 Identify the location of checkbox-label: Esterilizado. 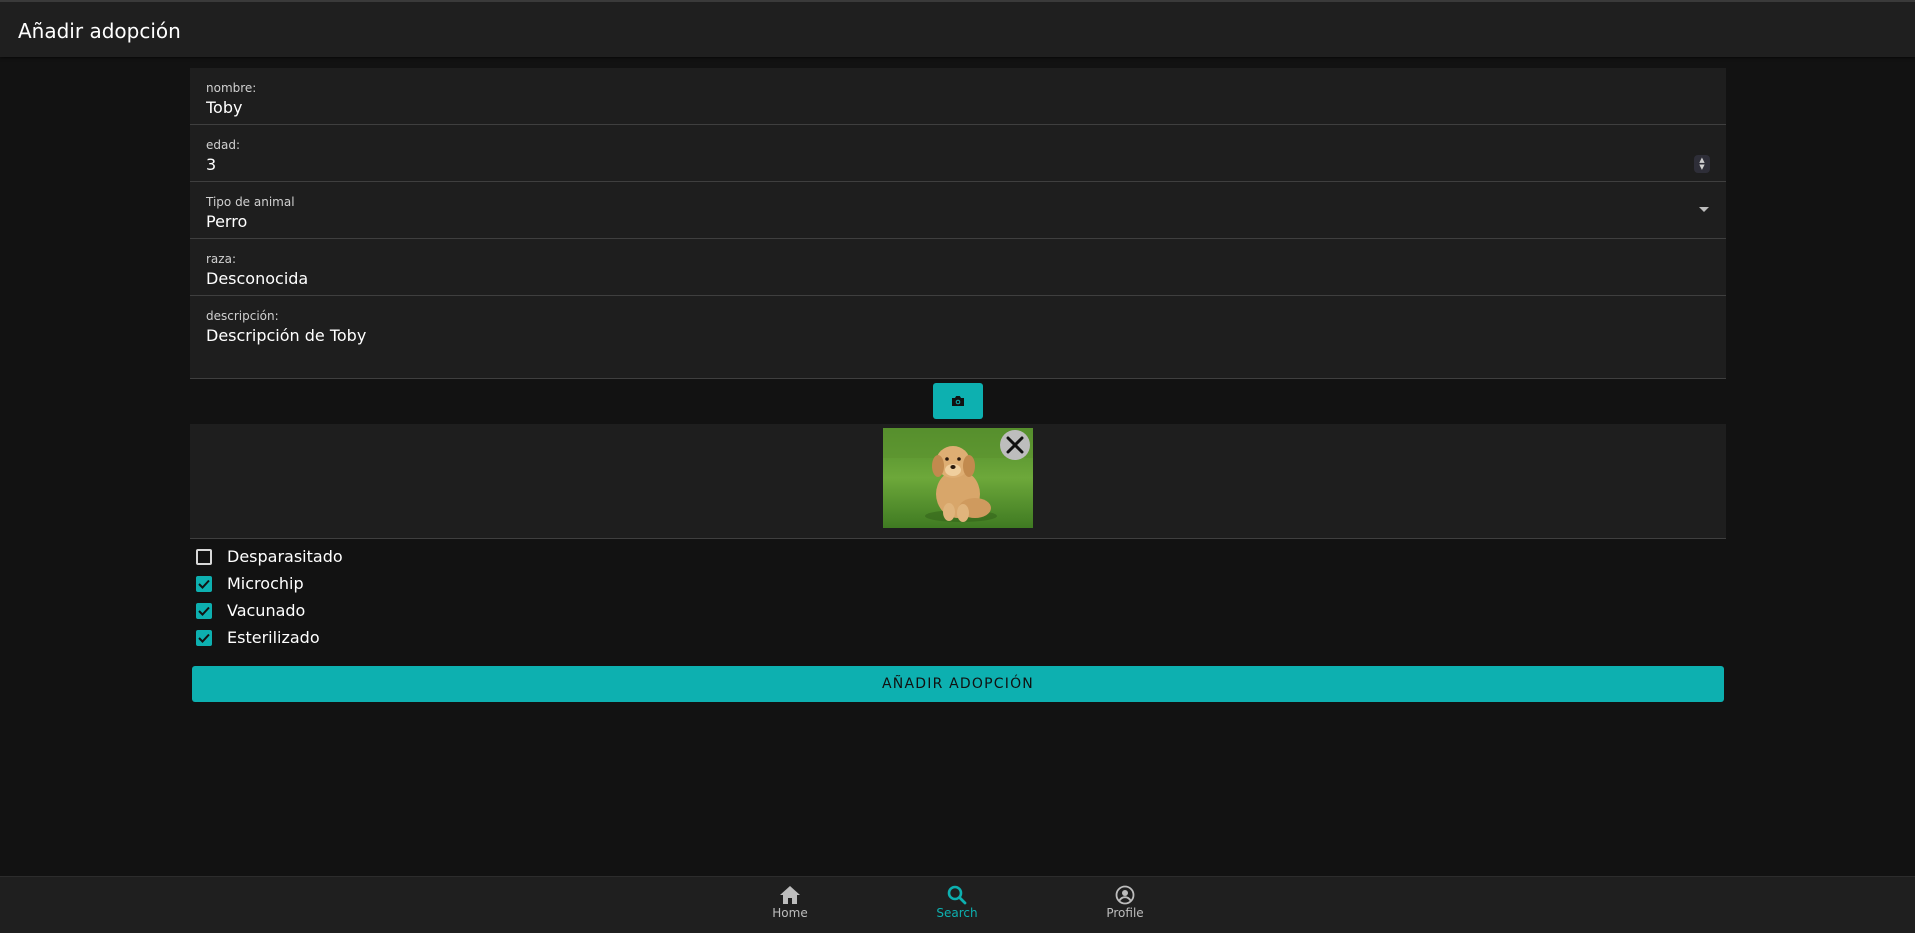
(273, 637).